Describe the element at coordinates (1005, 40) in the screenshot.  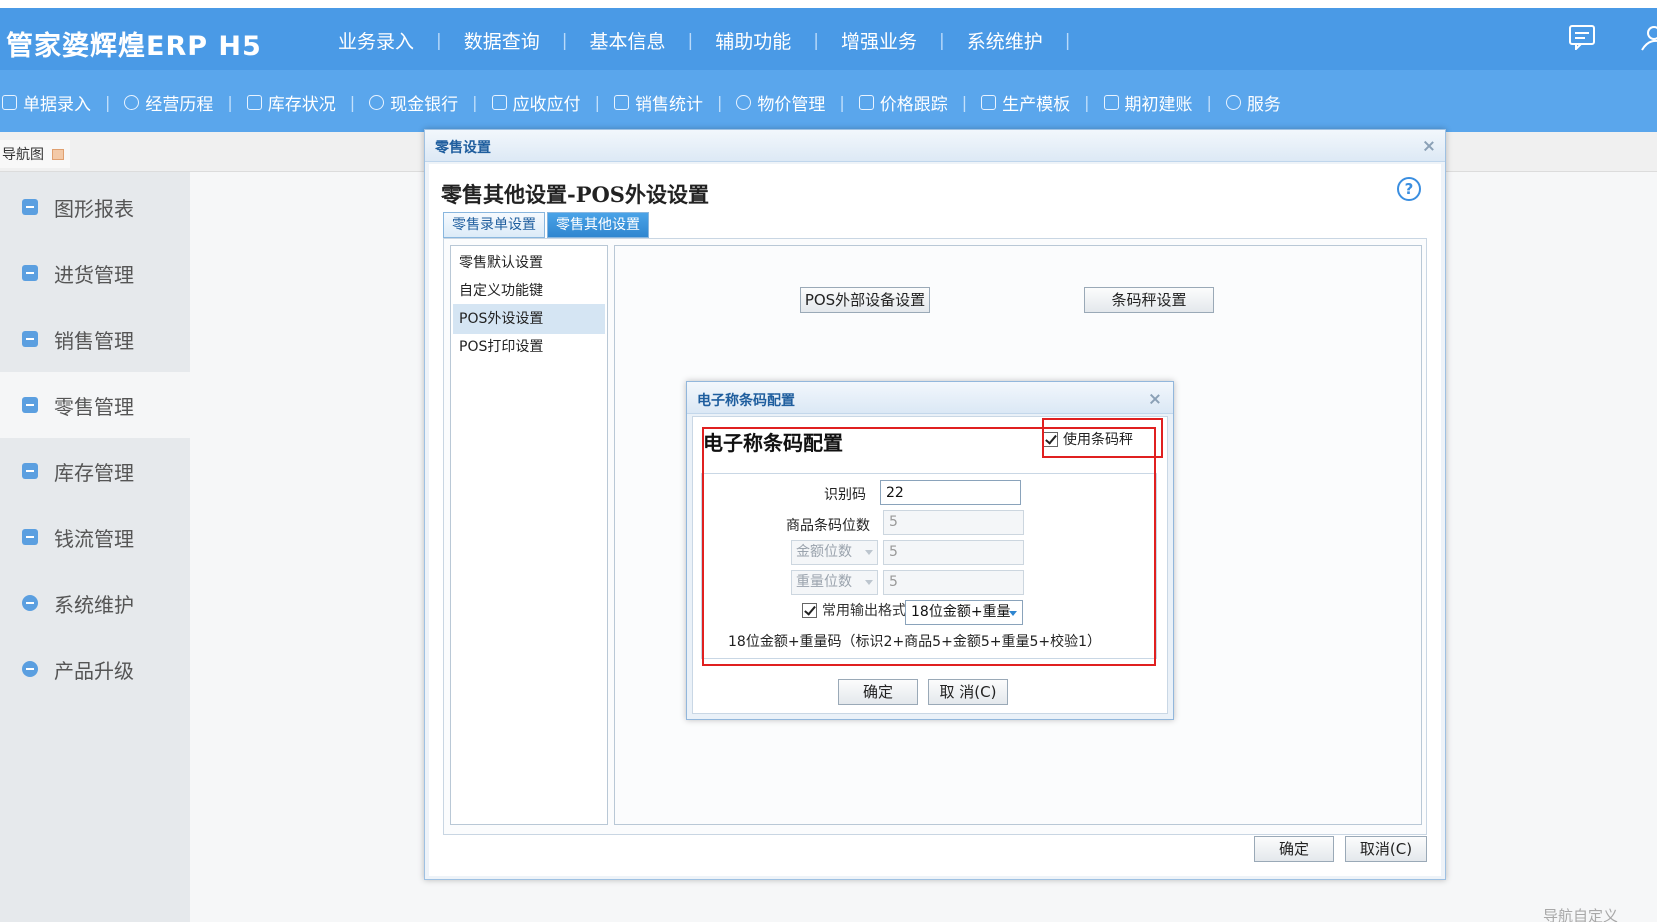
I see `main-menu-system-maintenance: 系统维护` at that location.